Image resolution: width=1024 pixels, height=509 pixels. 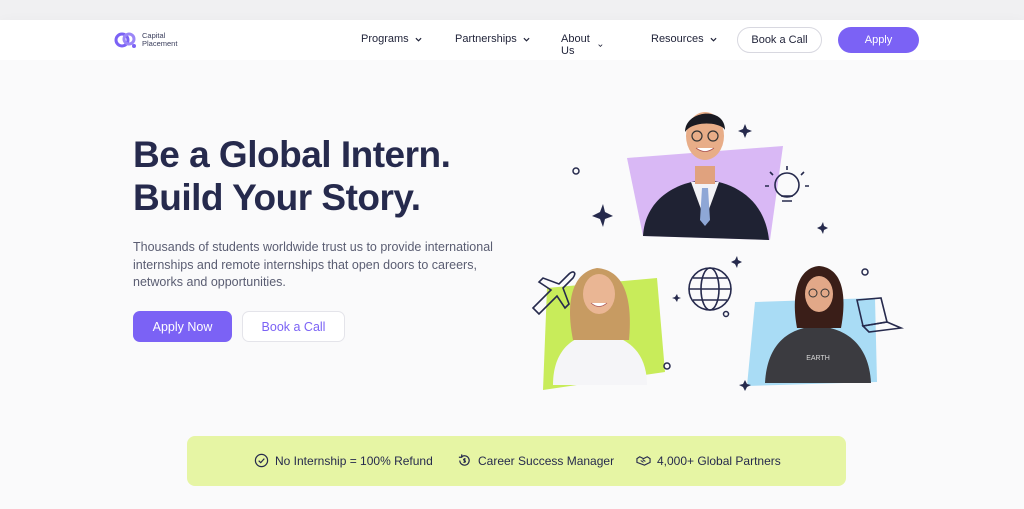 What do you see at coordinates (182, 326) in the screenshot?
I see `apply-now-button: Apply Now` at bounding box center [182, 326].